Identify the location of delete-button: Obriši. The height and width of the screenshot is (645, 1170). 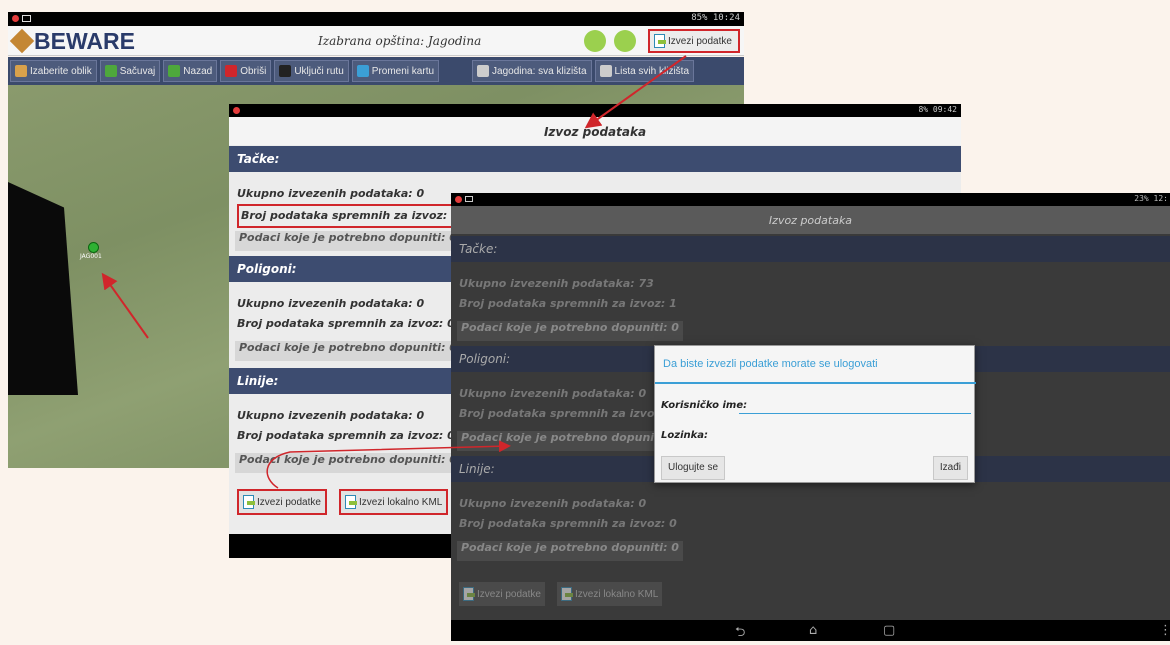
(246, 71).